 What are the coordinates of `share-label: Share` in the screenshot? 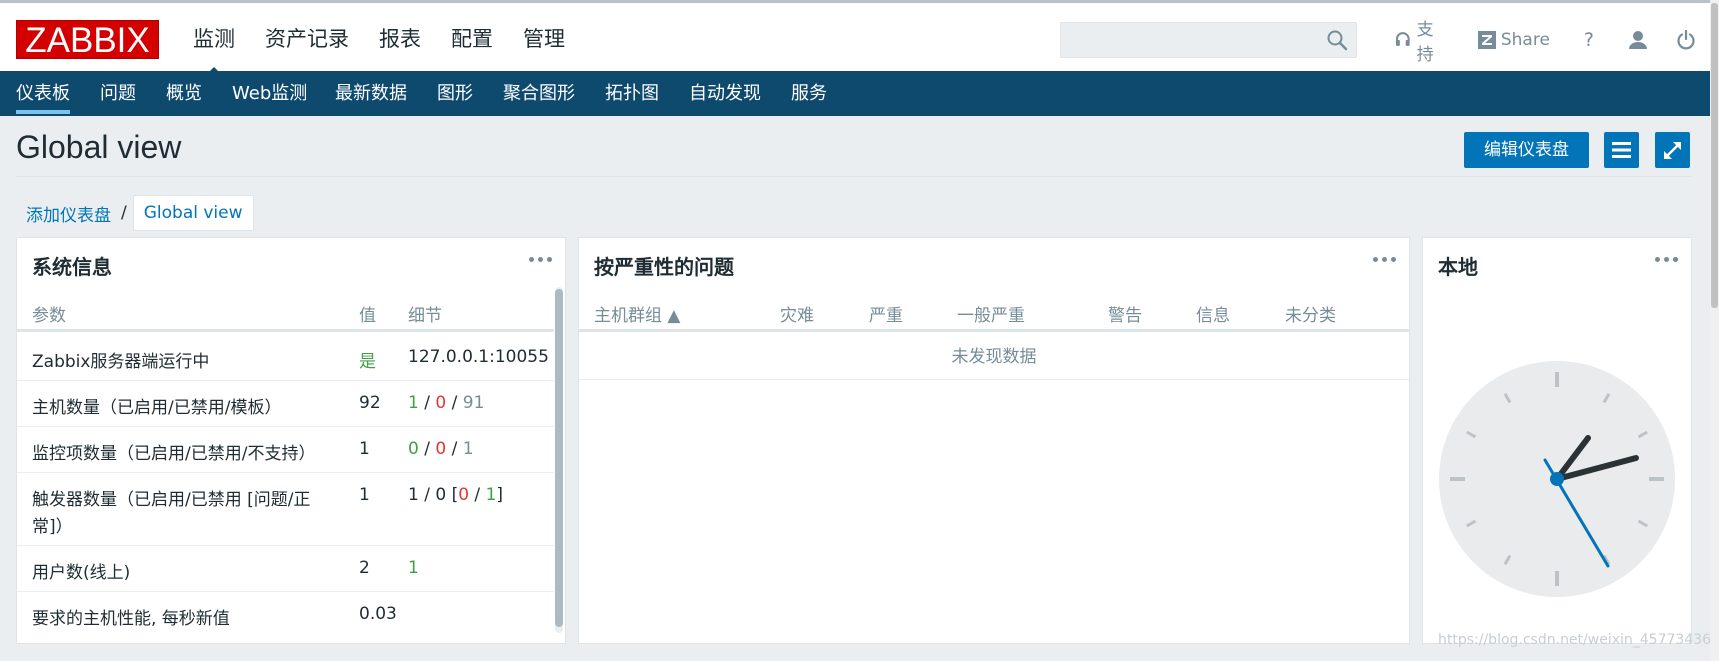 It's located at (1525, 40).